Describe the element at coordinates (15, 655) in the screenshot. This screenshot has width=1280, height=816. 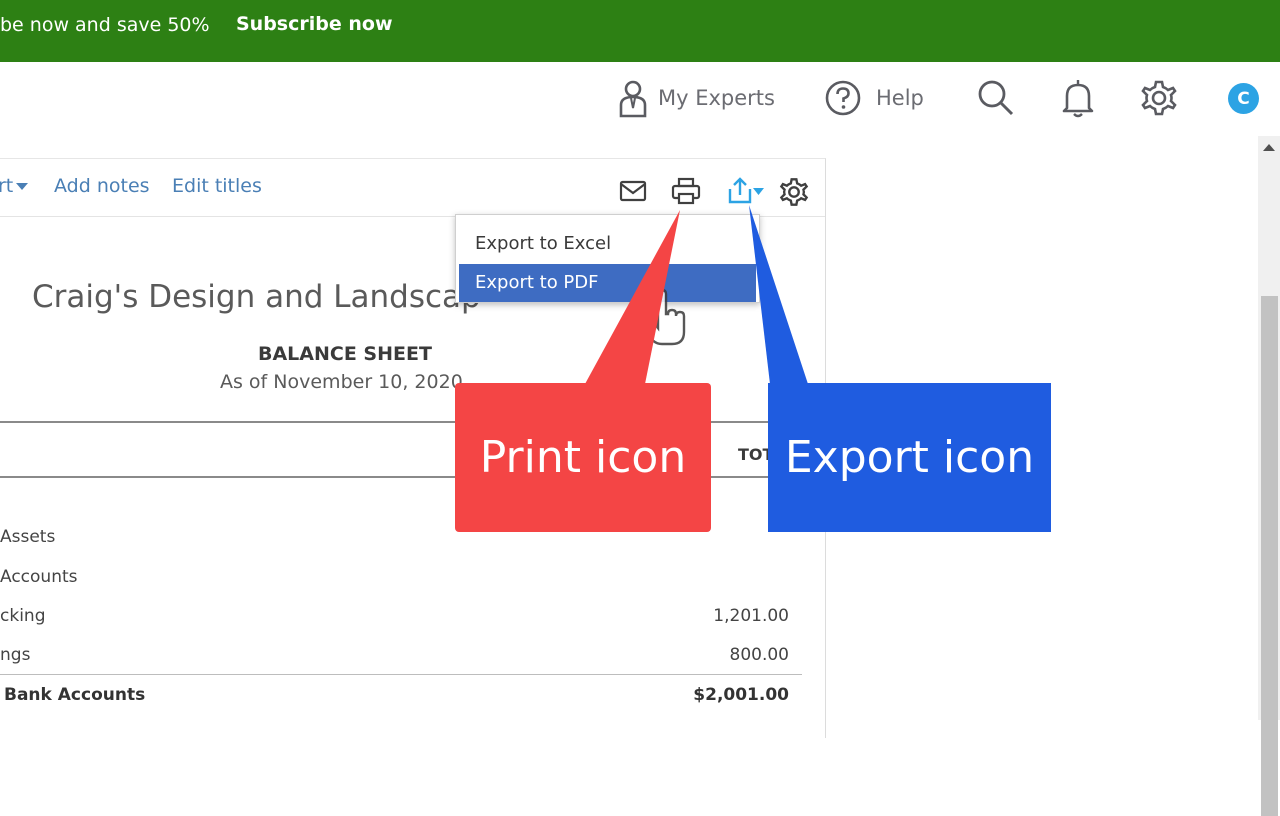
I see `row-label: ngs` at that location.